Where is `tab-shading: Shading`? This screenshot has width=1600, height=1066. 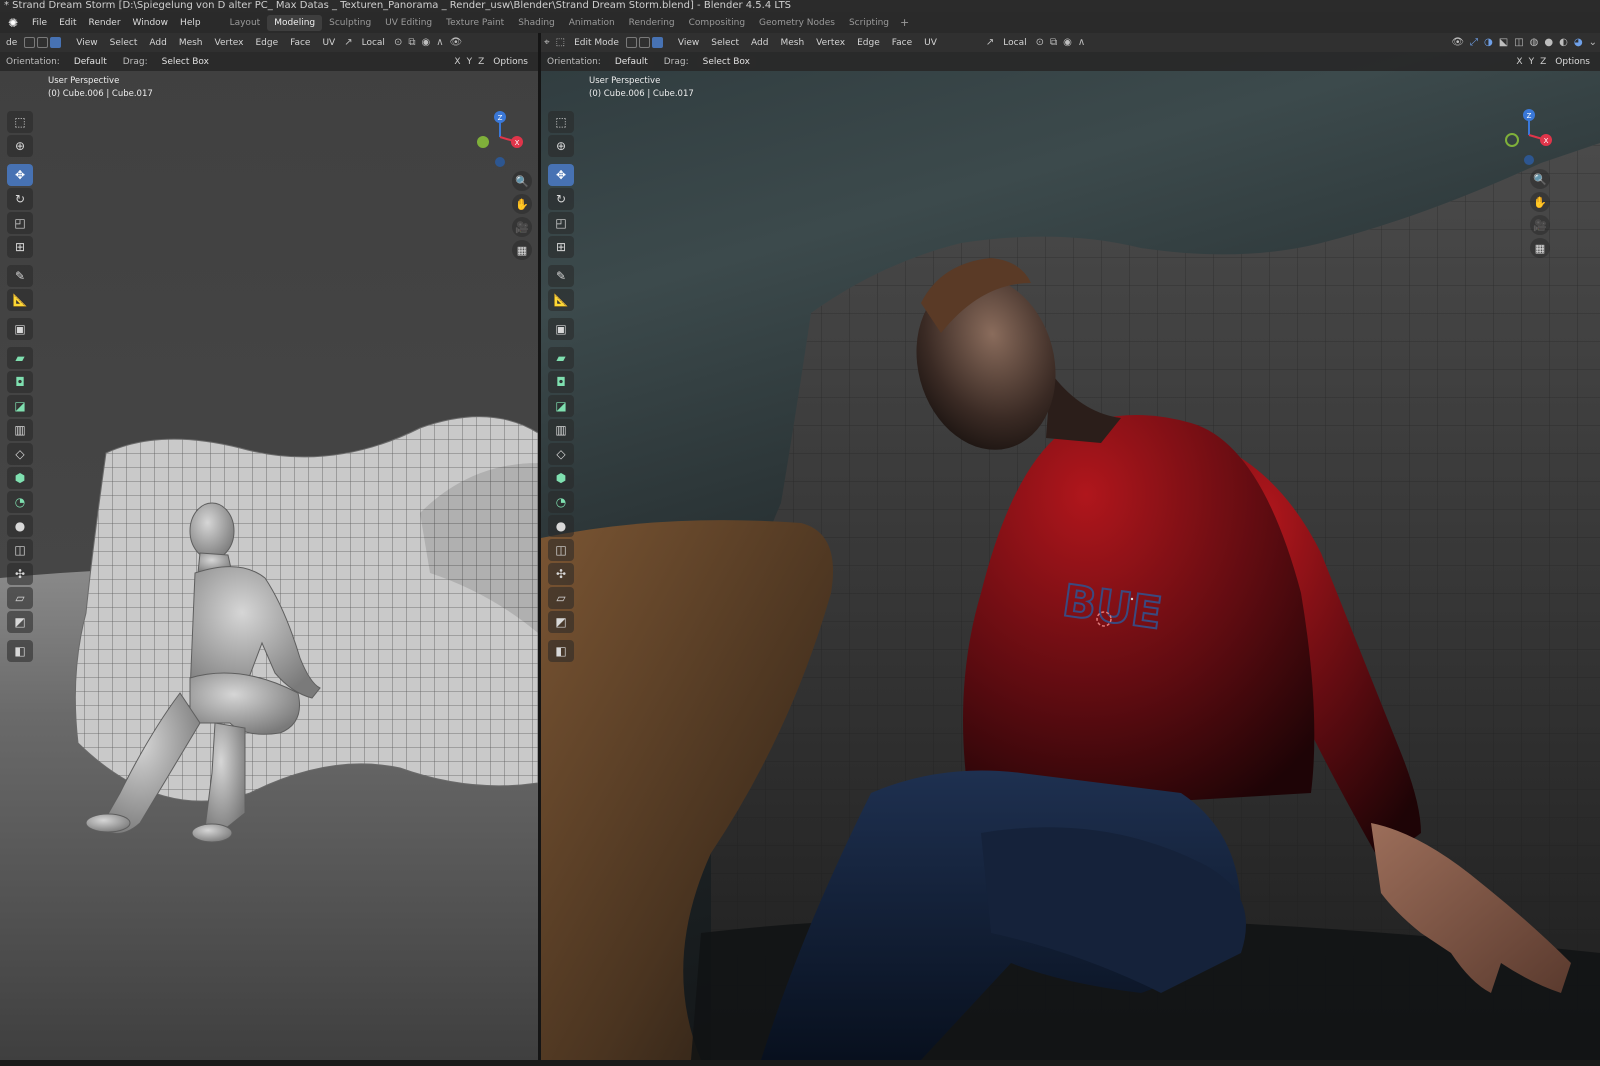 tab-shading: Shading is located at coordinates (536, 23).